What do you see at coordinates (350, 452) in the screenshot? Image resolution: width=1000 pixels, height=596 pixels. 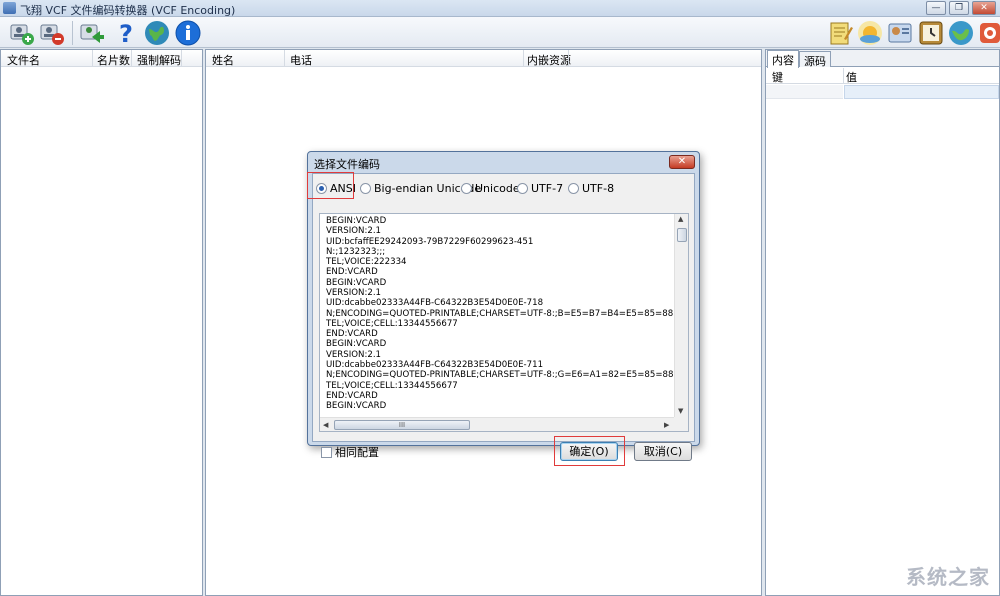 I see `same-config-checkbox: 相同配置` at bounding box center [350, 452].